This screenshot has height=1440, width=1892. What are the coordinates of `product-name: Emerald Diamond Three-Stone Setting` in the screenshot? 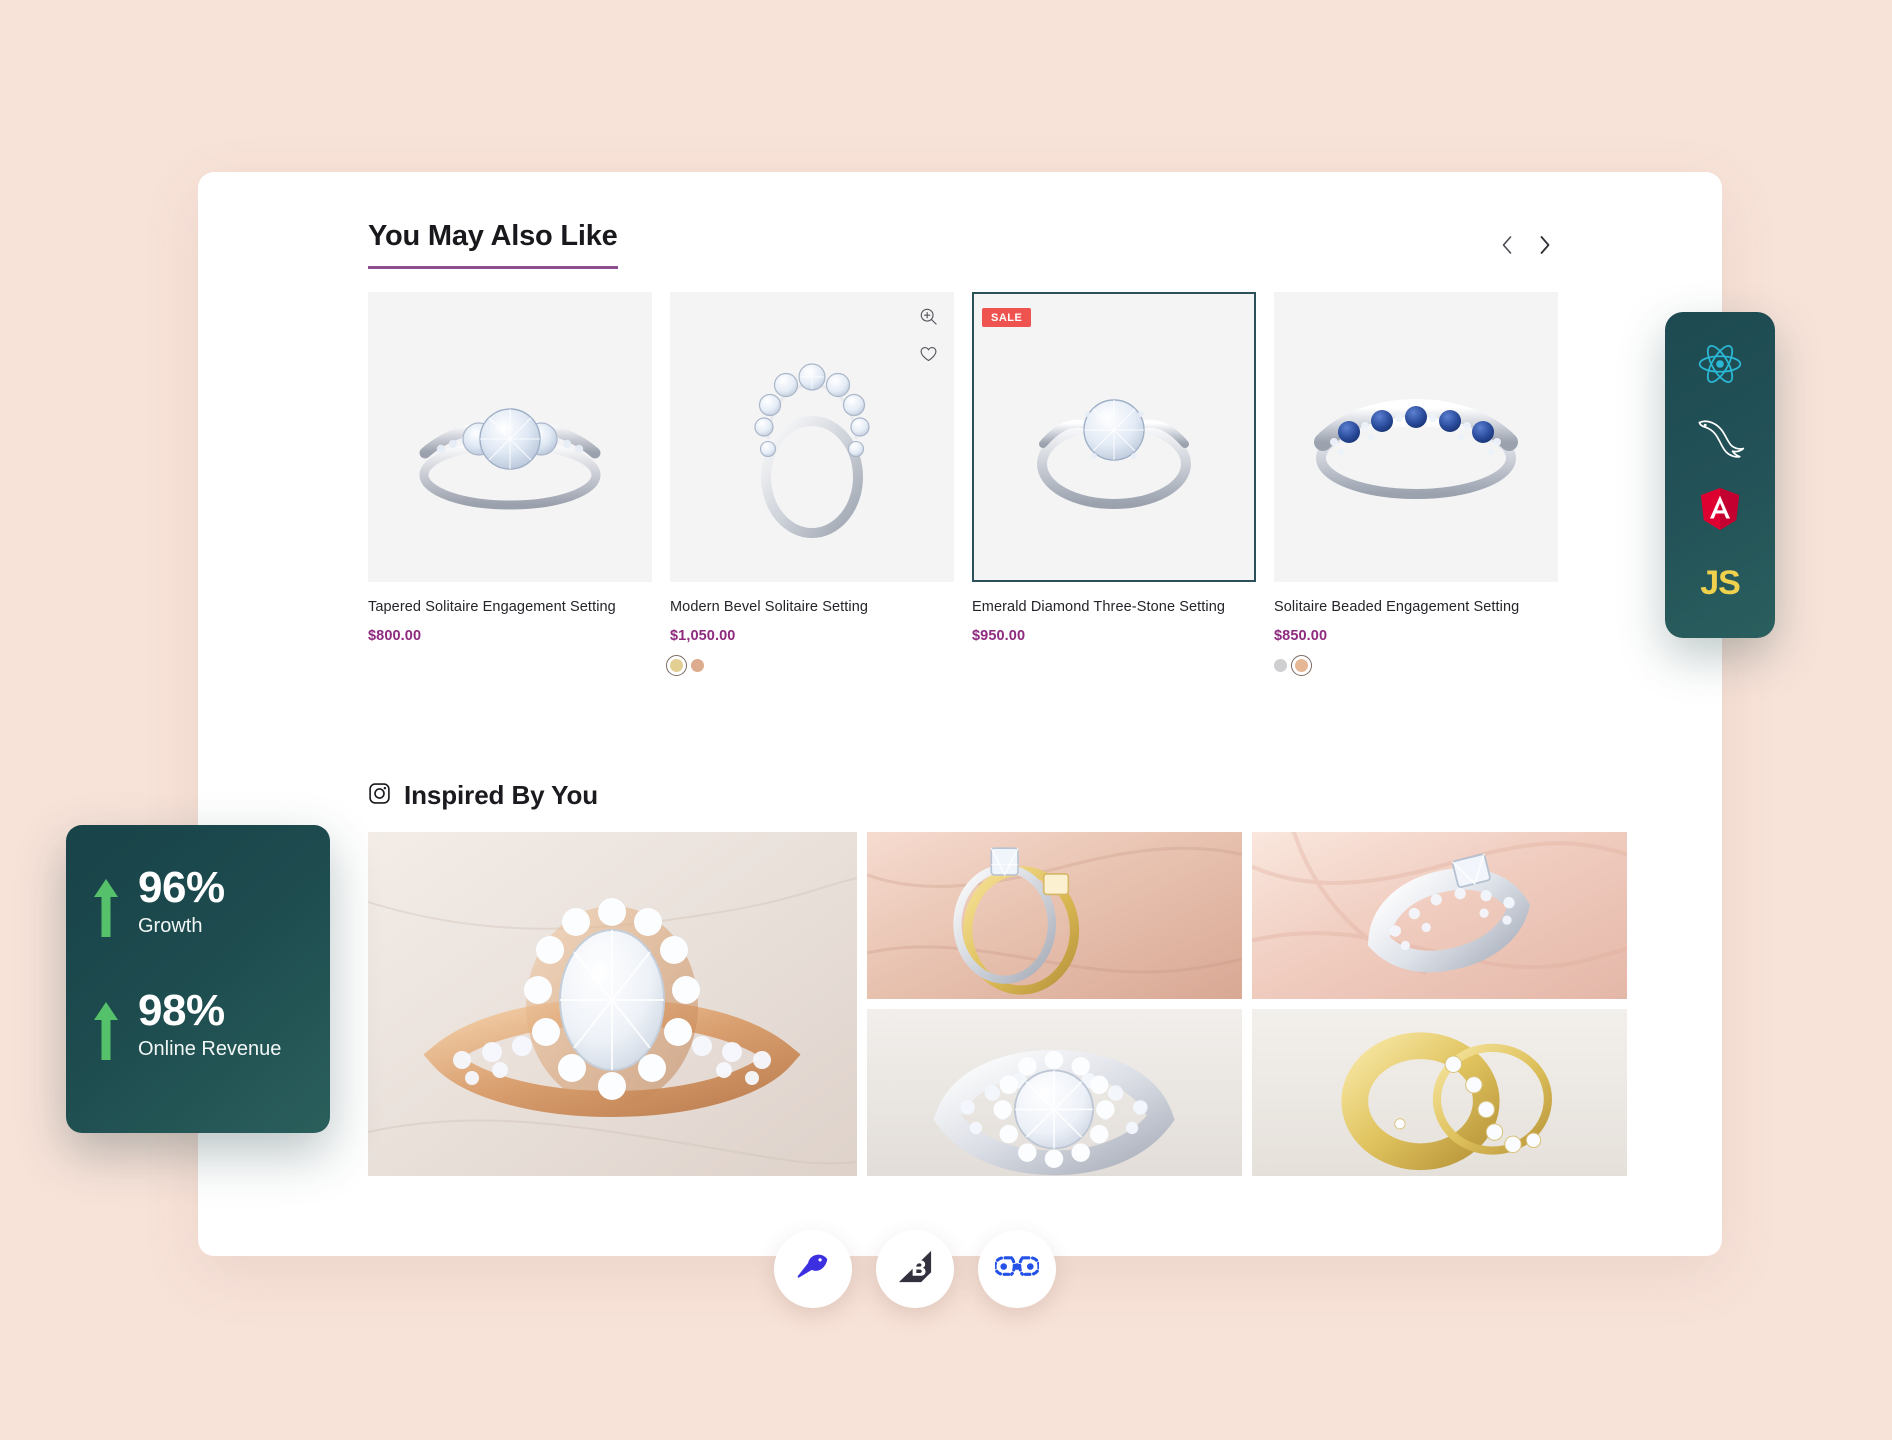 It's located at (1099, 607).